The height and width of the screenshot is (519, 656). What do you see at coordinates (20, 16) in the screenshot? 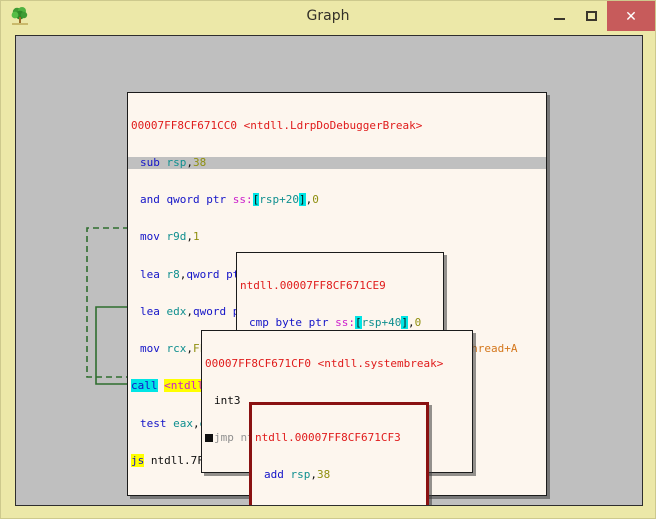
I see `tree-icon` at bounding box center [20, 16].